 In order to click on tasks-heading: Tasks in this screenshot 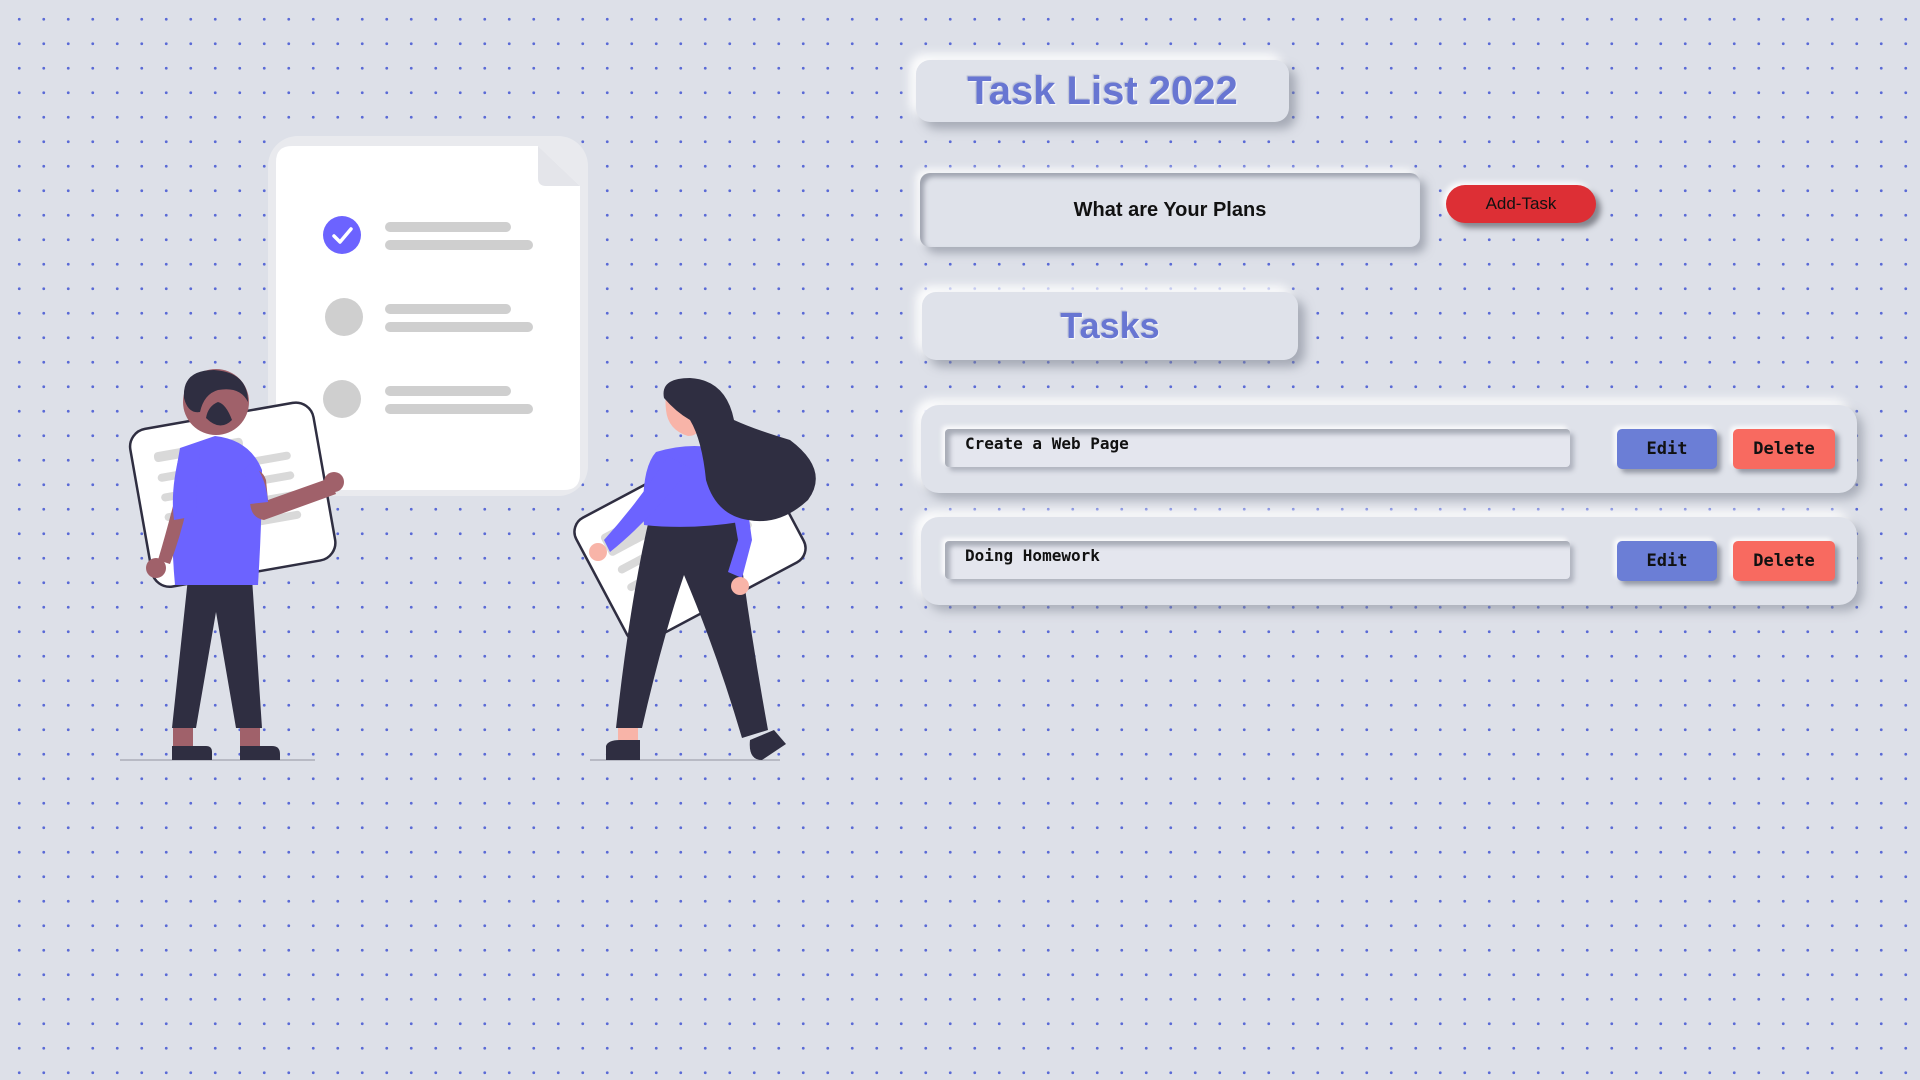, I will do `click(1110, 326)`.